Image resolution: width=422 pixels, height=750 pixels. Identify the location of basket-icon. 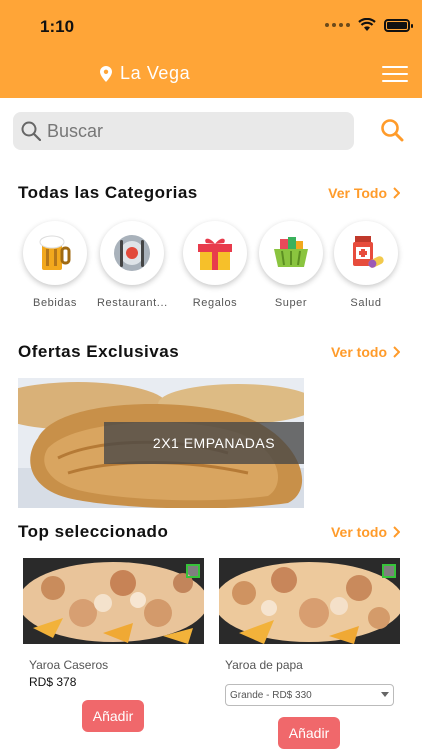
(291, 252).